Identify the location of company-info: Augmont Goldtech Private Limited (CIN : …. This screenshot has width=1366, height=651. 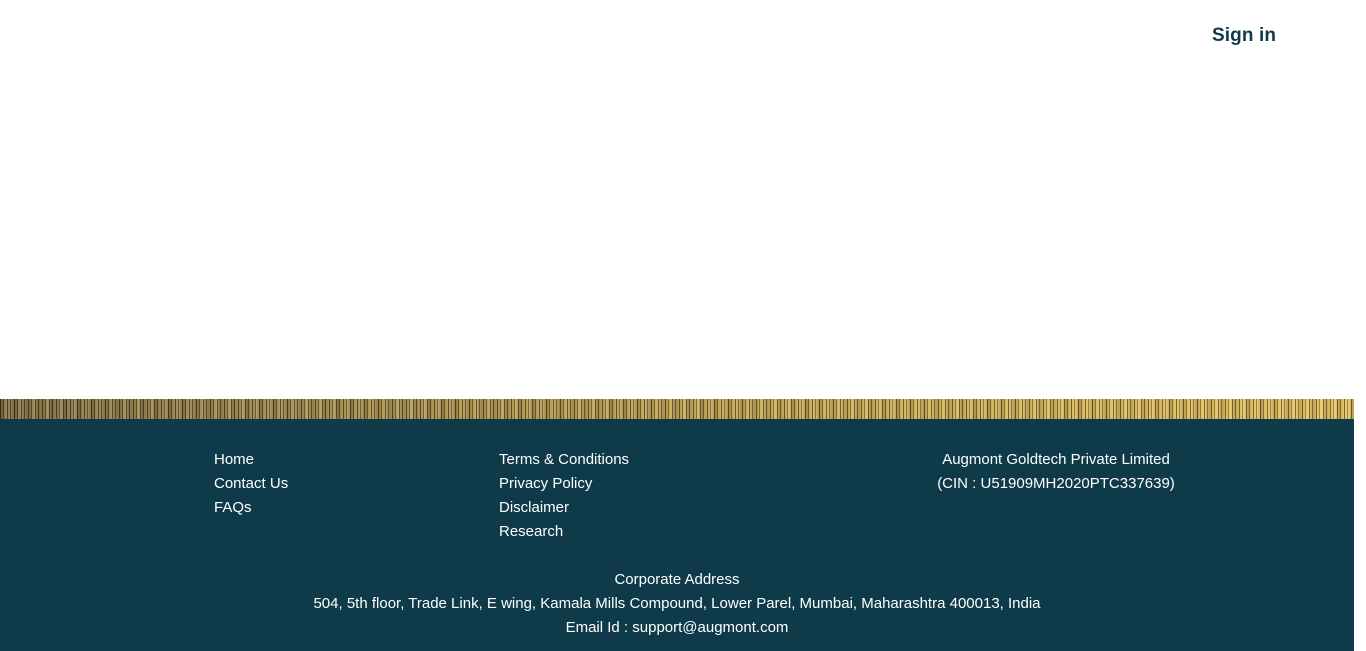
(1056, 472).